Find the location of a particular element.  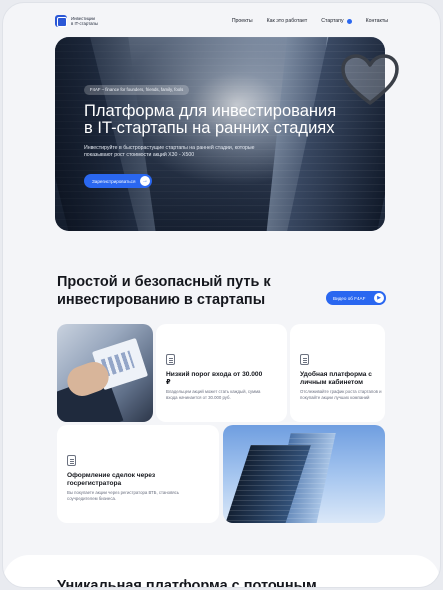

document-icon is located at coordinates (71, 460).